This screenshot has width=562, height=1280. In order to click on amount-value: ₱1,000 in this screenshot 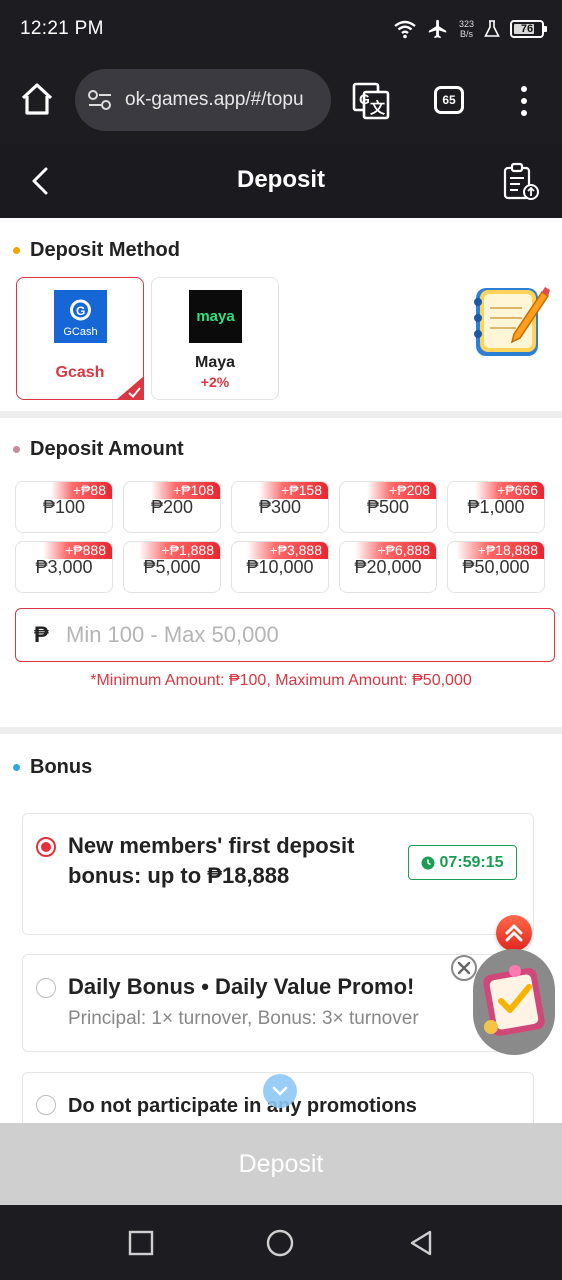, I will do `click(496, 507)`.